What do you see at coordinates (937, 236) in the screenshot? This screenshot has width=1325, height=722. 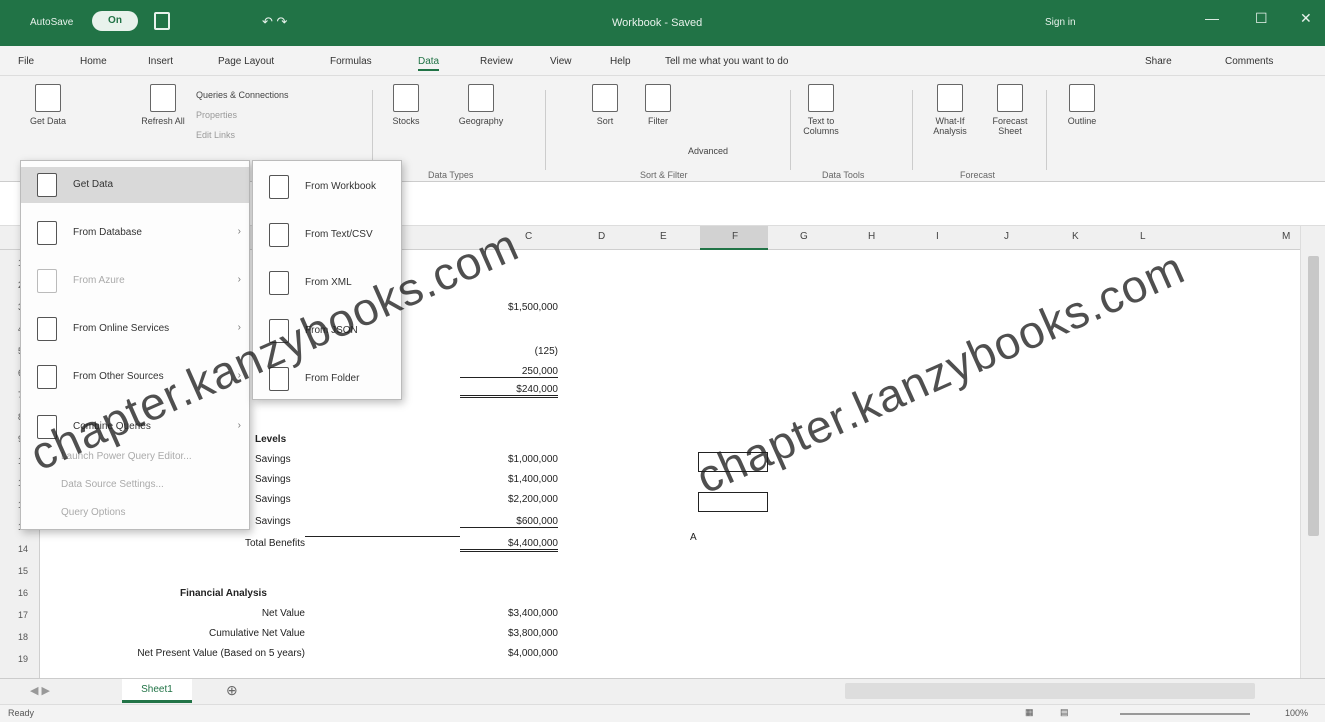 I see `column-header: I` at bounding box center [937, 236].